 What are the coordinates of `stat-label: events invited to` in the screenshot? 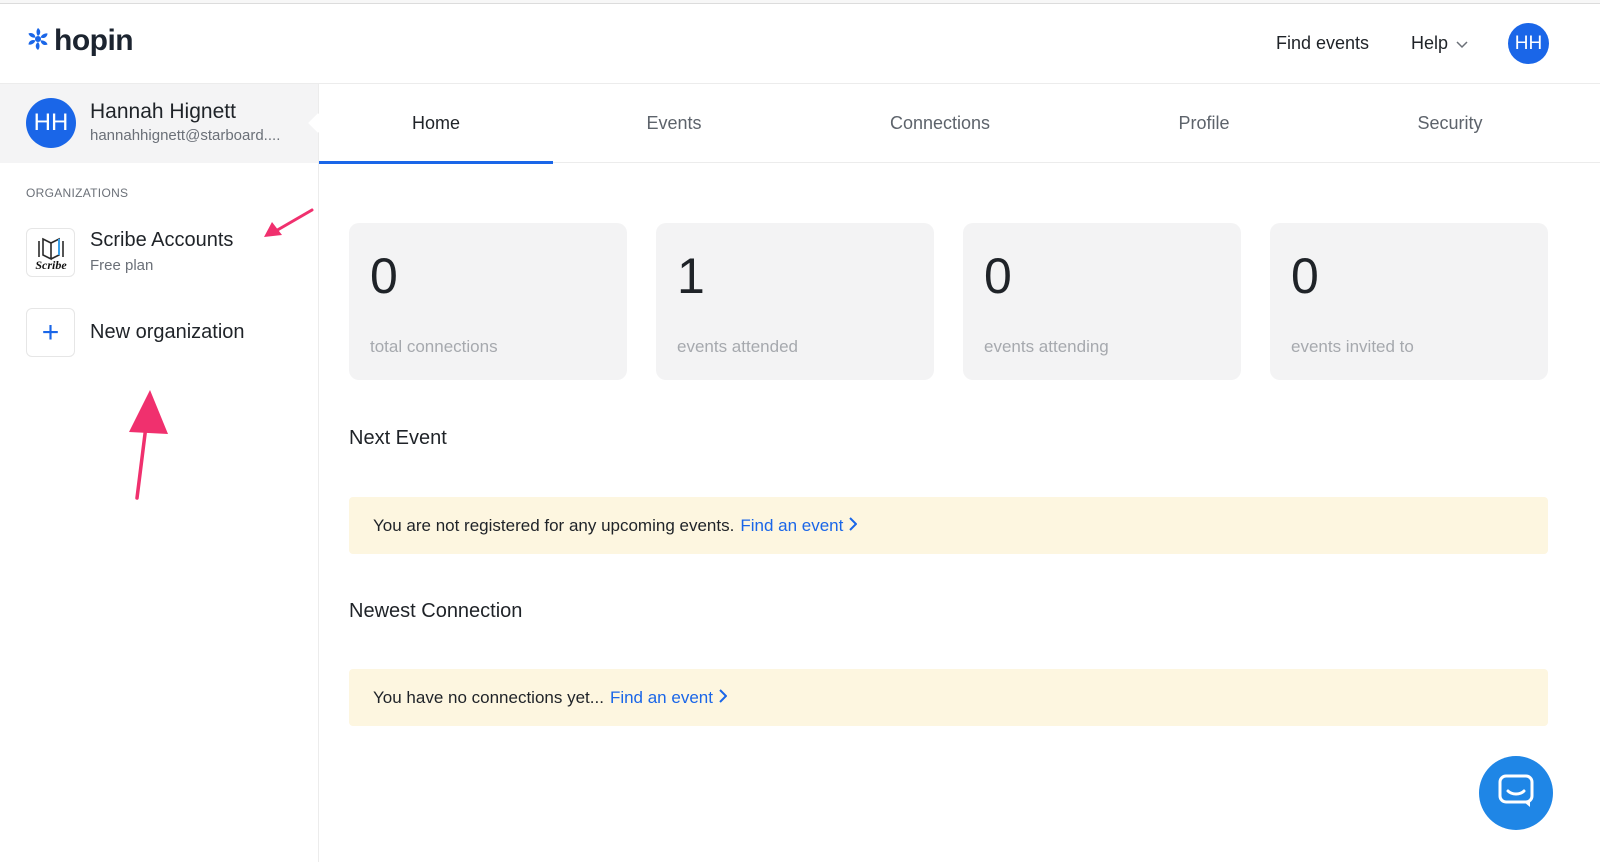 It's located at (1352, 346).